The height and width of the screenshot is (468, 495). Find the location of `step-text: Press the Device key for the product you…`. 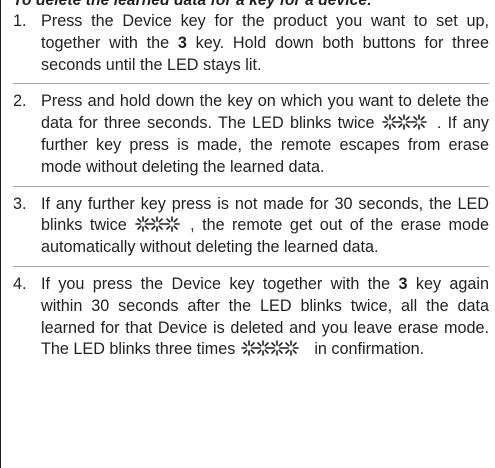

step-text: Press the Device key for the product you… is located at coordinates (265, 43).